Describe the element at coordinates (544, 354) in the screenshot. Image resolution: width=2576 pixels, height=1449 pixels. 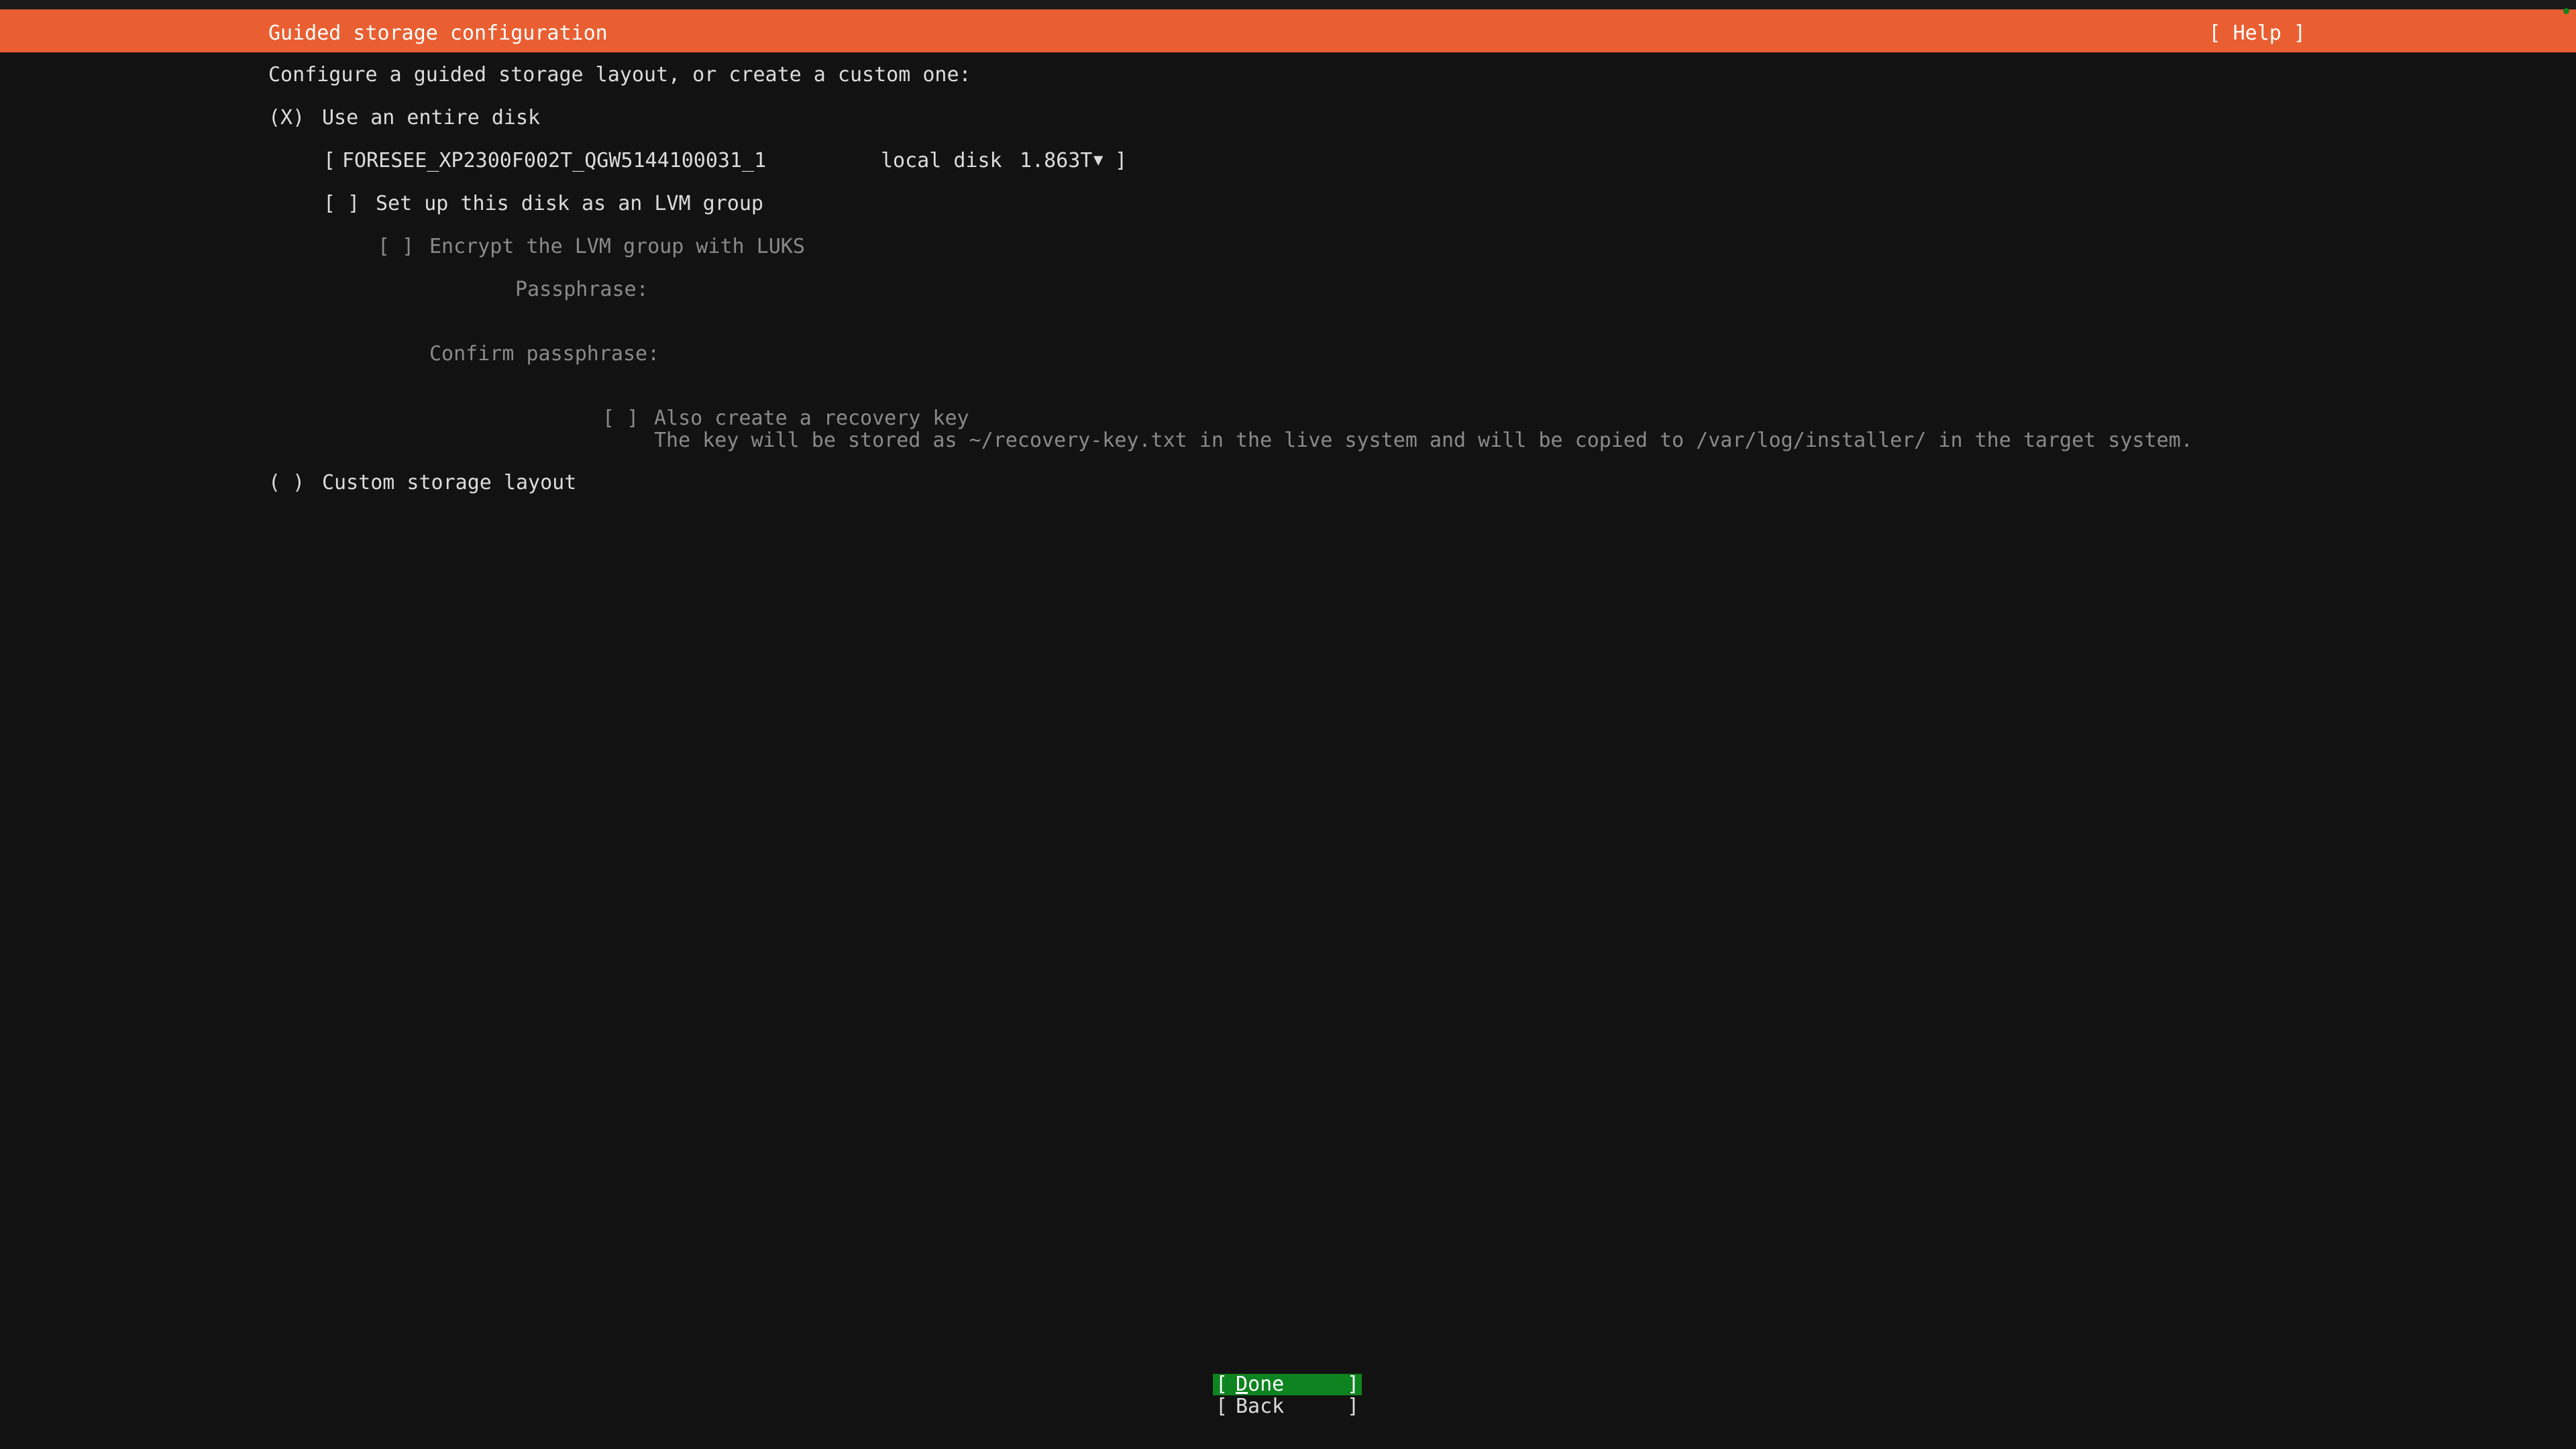
I see `confirm-passphrase-label: Confirm passphrase:` at that location.